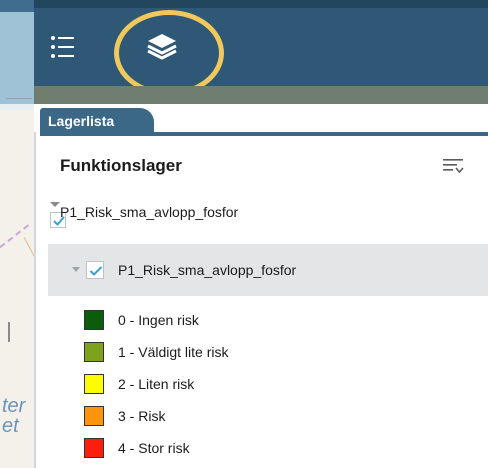  I want to click on map-marker, so click(9, 332).